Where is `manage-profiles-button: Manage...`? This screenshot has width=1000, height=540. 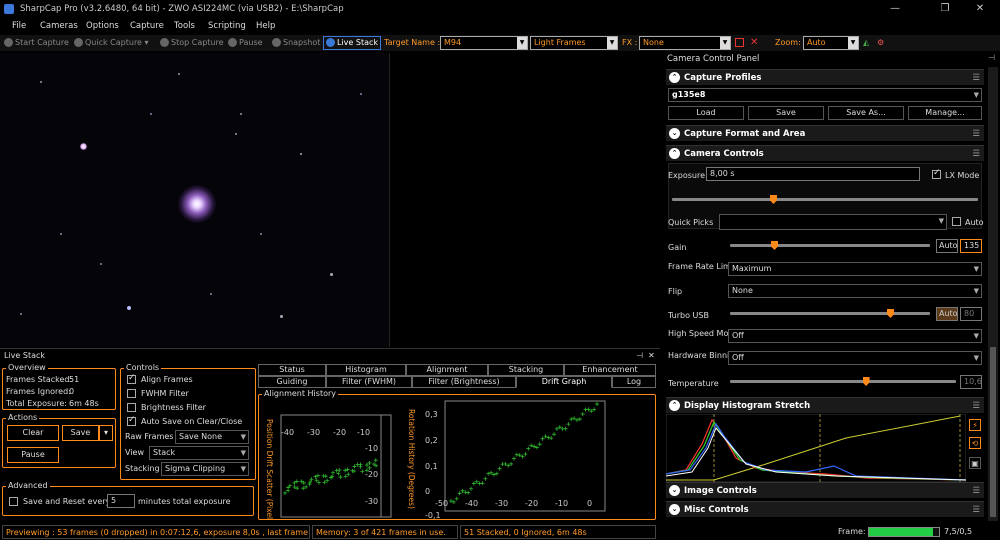 manage-profiles-button: Manage... is located at coordinates (945, 113).